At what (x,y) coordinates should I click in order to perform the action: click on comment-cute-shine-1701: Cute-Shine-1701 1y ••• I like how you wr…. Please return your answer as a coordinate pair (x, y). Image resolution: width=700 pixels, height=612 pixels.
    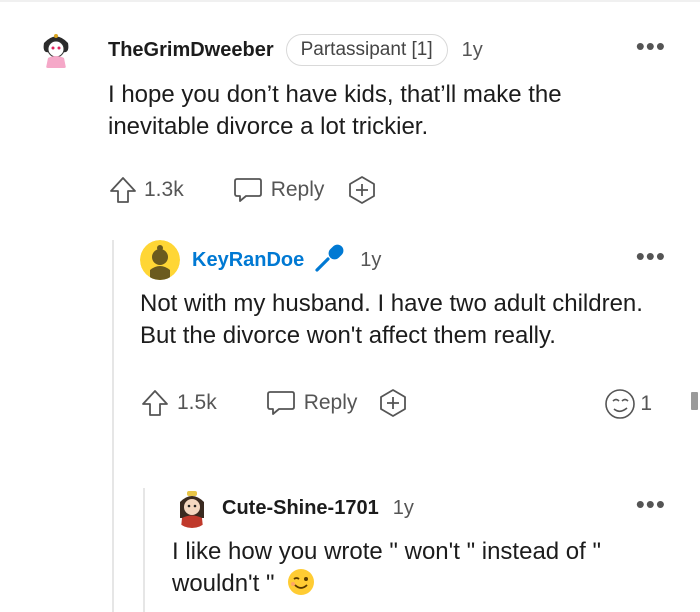
    Looking at the image, I should click on (419, 546).